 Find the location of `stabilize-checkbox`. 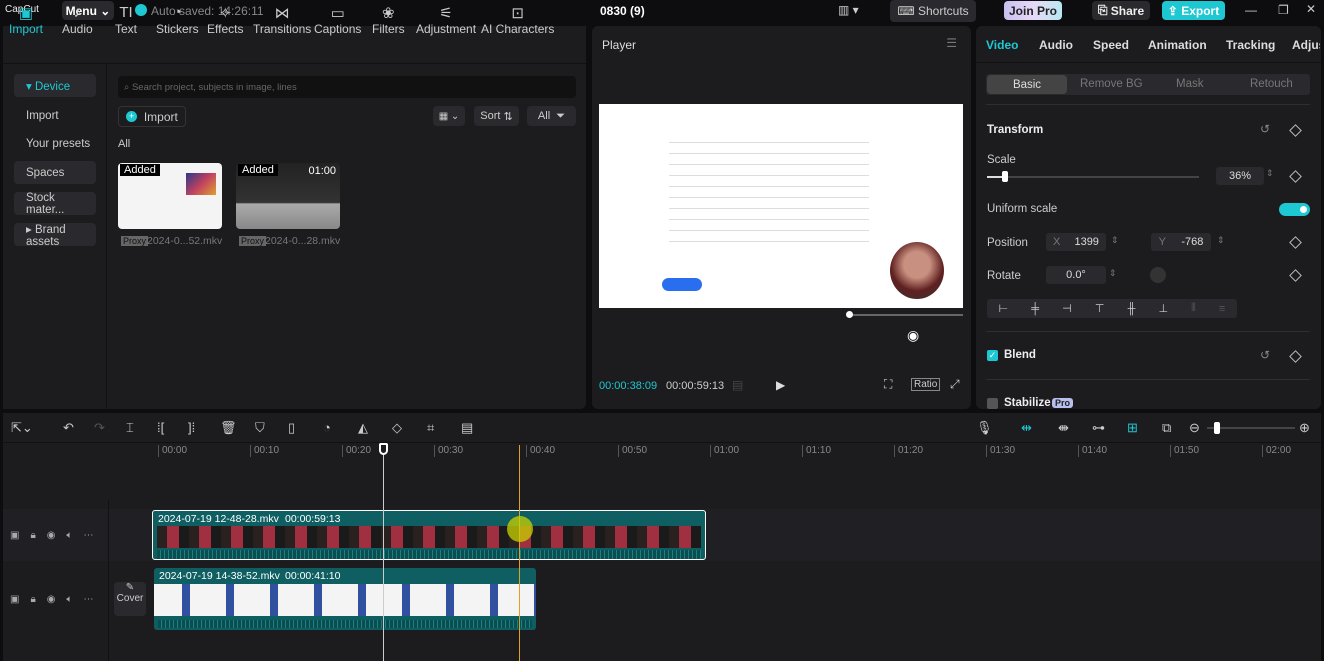

stabilize-checkbox is located at coordinates (992, 403).